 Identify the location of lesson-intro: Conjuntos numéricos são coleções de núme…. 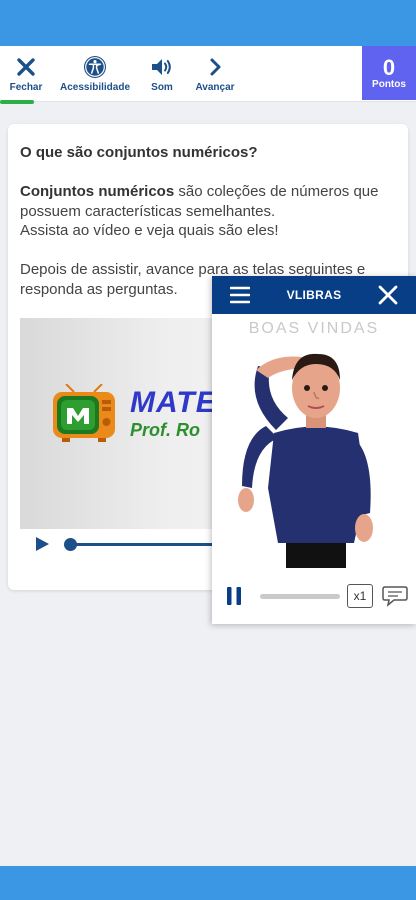
(205, 211).